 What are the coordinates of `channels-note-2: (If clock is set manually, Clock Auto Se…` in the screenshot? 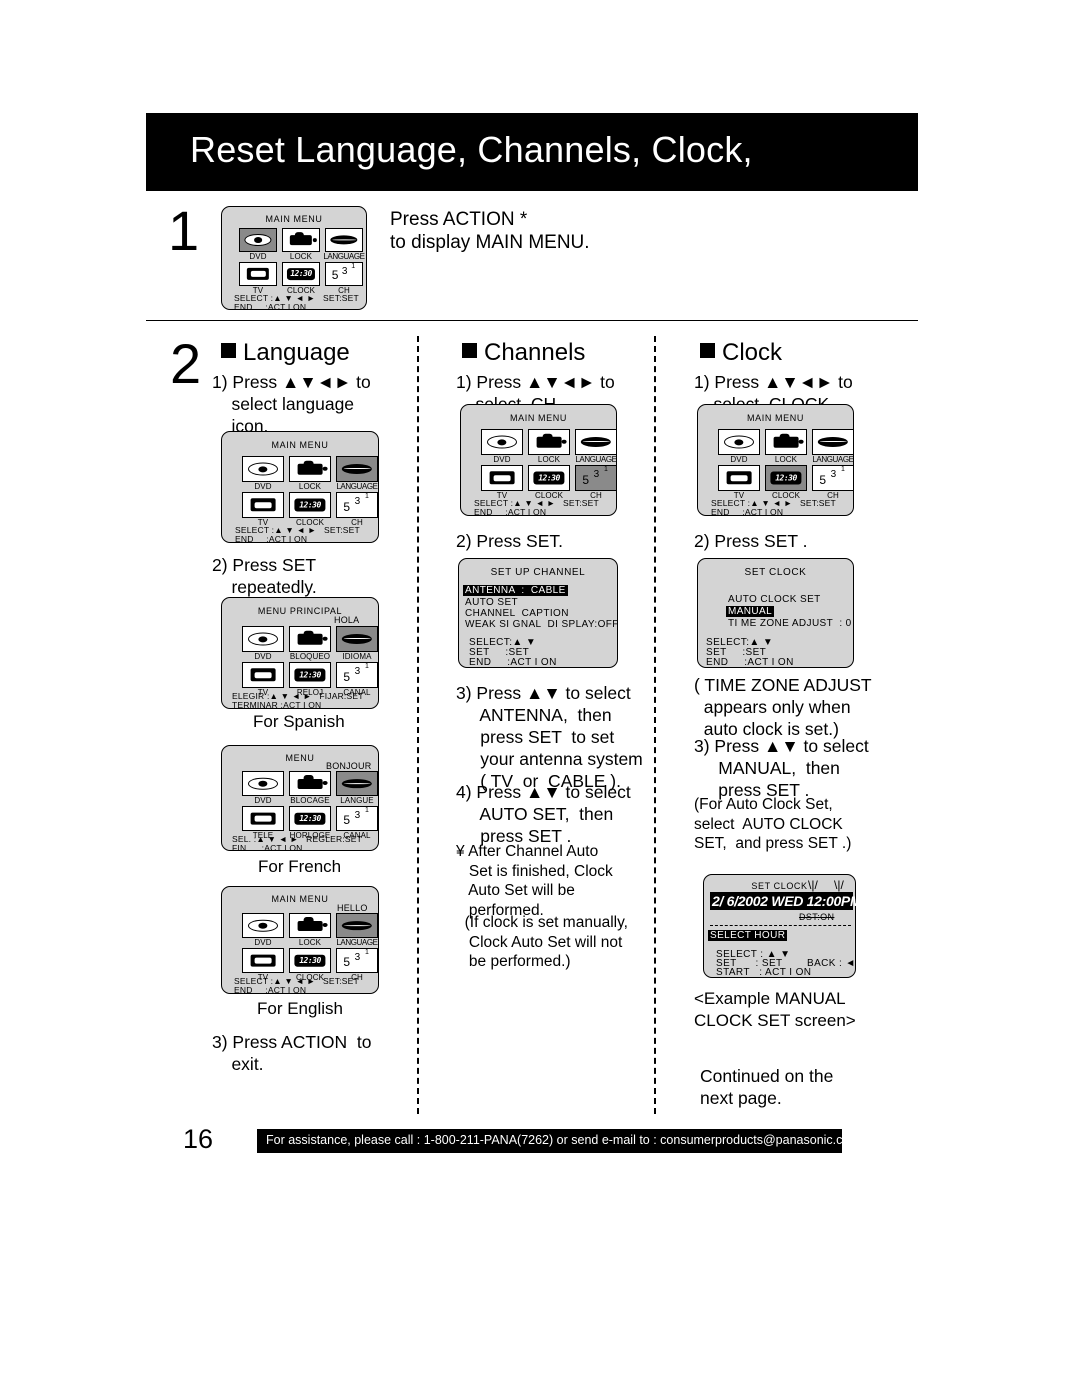 It's located at (546, 942).